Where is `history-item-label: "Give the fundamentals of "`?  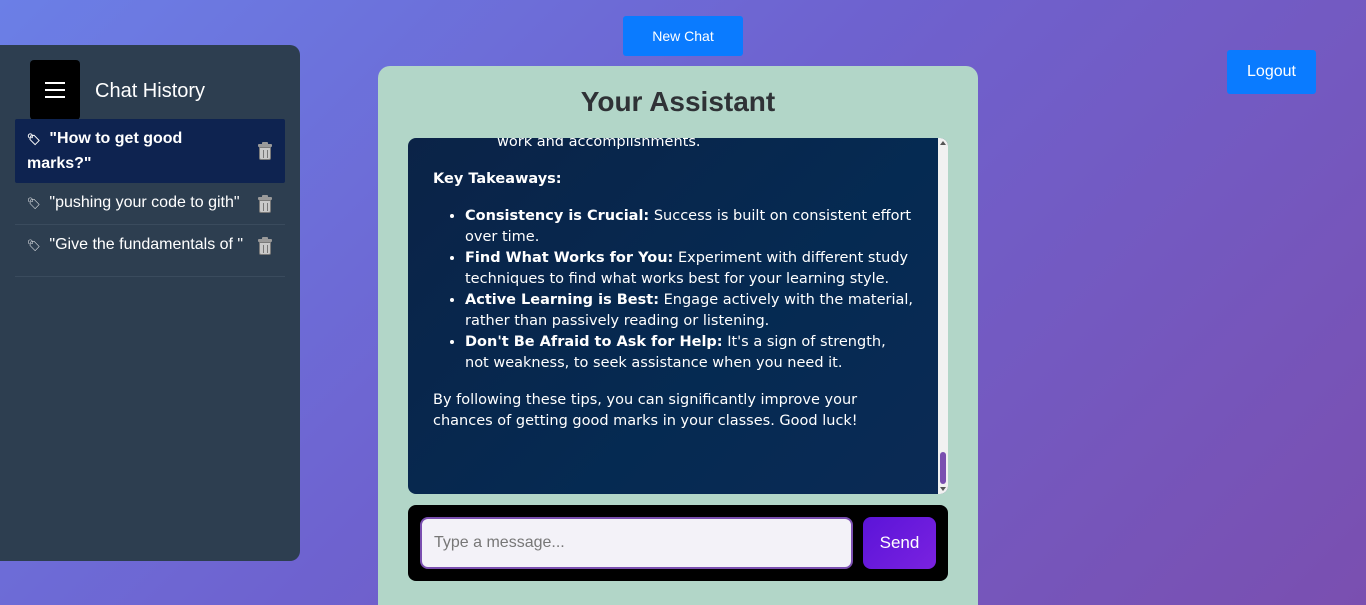 history-item-label: "Give the fundamentals of " is located at coordinates (146, 244).